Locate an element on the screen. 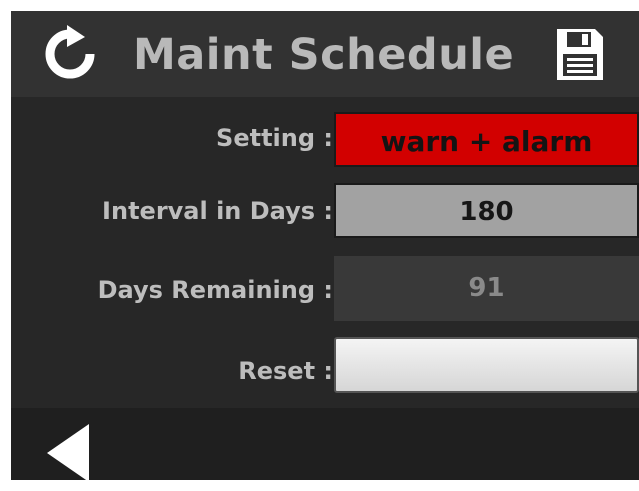 Image resolution: width=639 pixels, height=491 pixels. interval-label: Interval in Days : is located at coordinates (217, 211).